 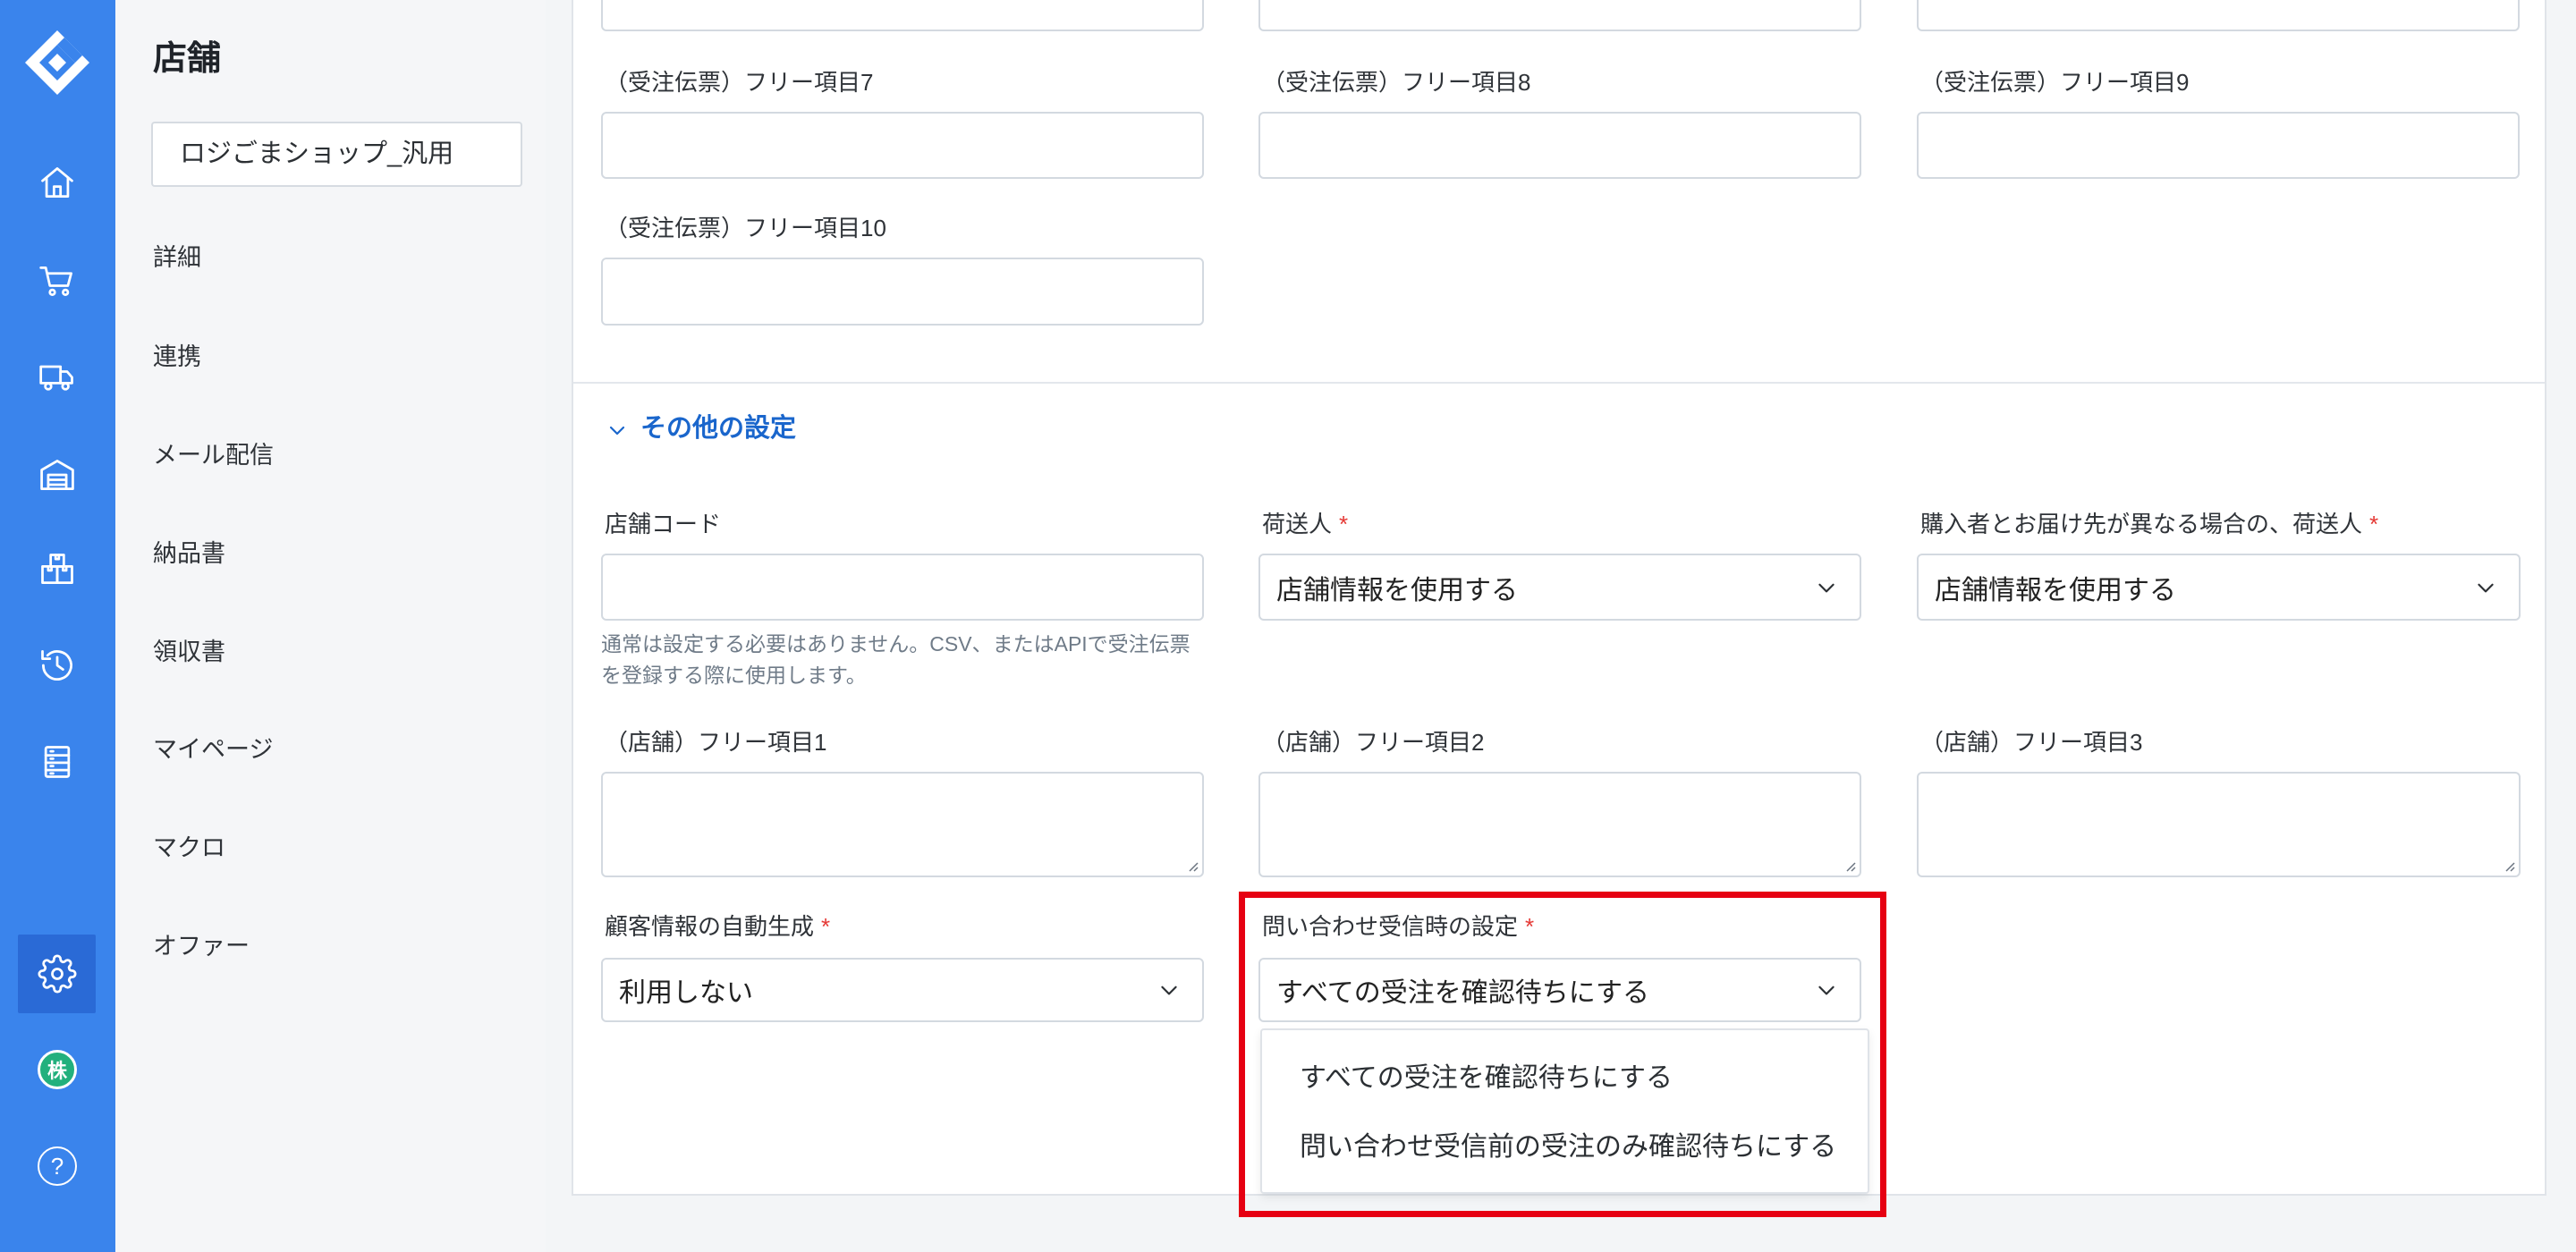 What do you see at coordinates (739, 82) in the screenshot?
I see `order-free-field-7-label: （受注伝票）フリー項目7` at bounding box center [739, 82].